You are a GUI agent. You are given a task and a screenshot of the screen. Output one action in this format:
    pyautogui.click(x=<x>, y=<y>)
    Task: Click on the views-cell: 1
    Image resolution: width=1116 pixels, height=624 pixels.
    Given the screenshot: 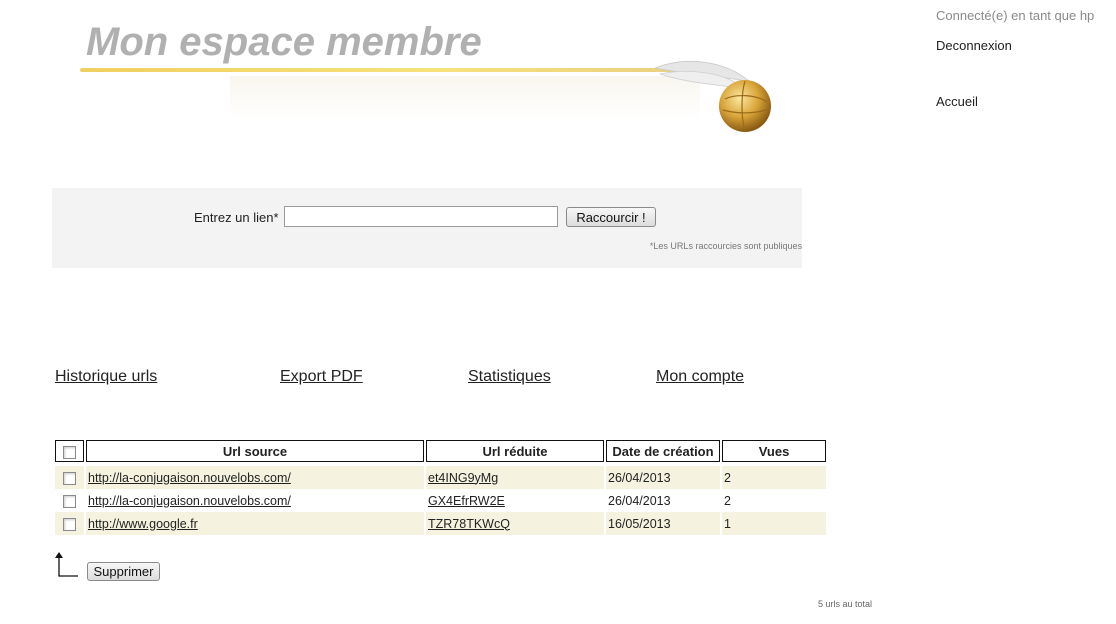 What is the action you would take?
    pyautogui.click(x=774, y=523)
    